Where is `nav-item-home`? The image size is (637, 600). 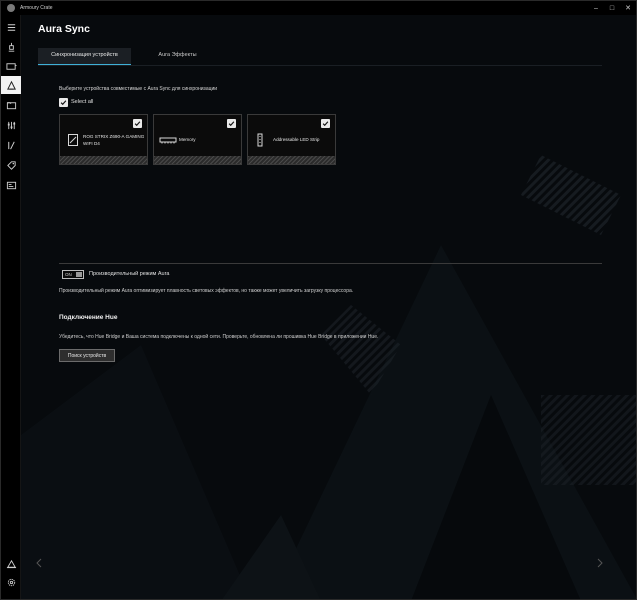
nav-item-home is located at coordinates (11, 47).